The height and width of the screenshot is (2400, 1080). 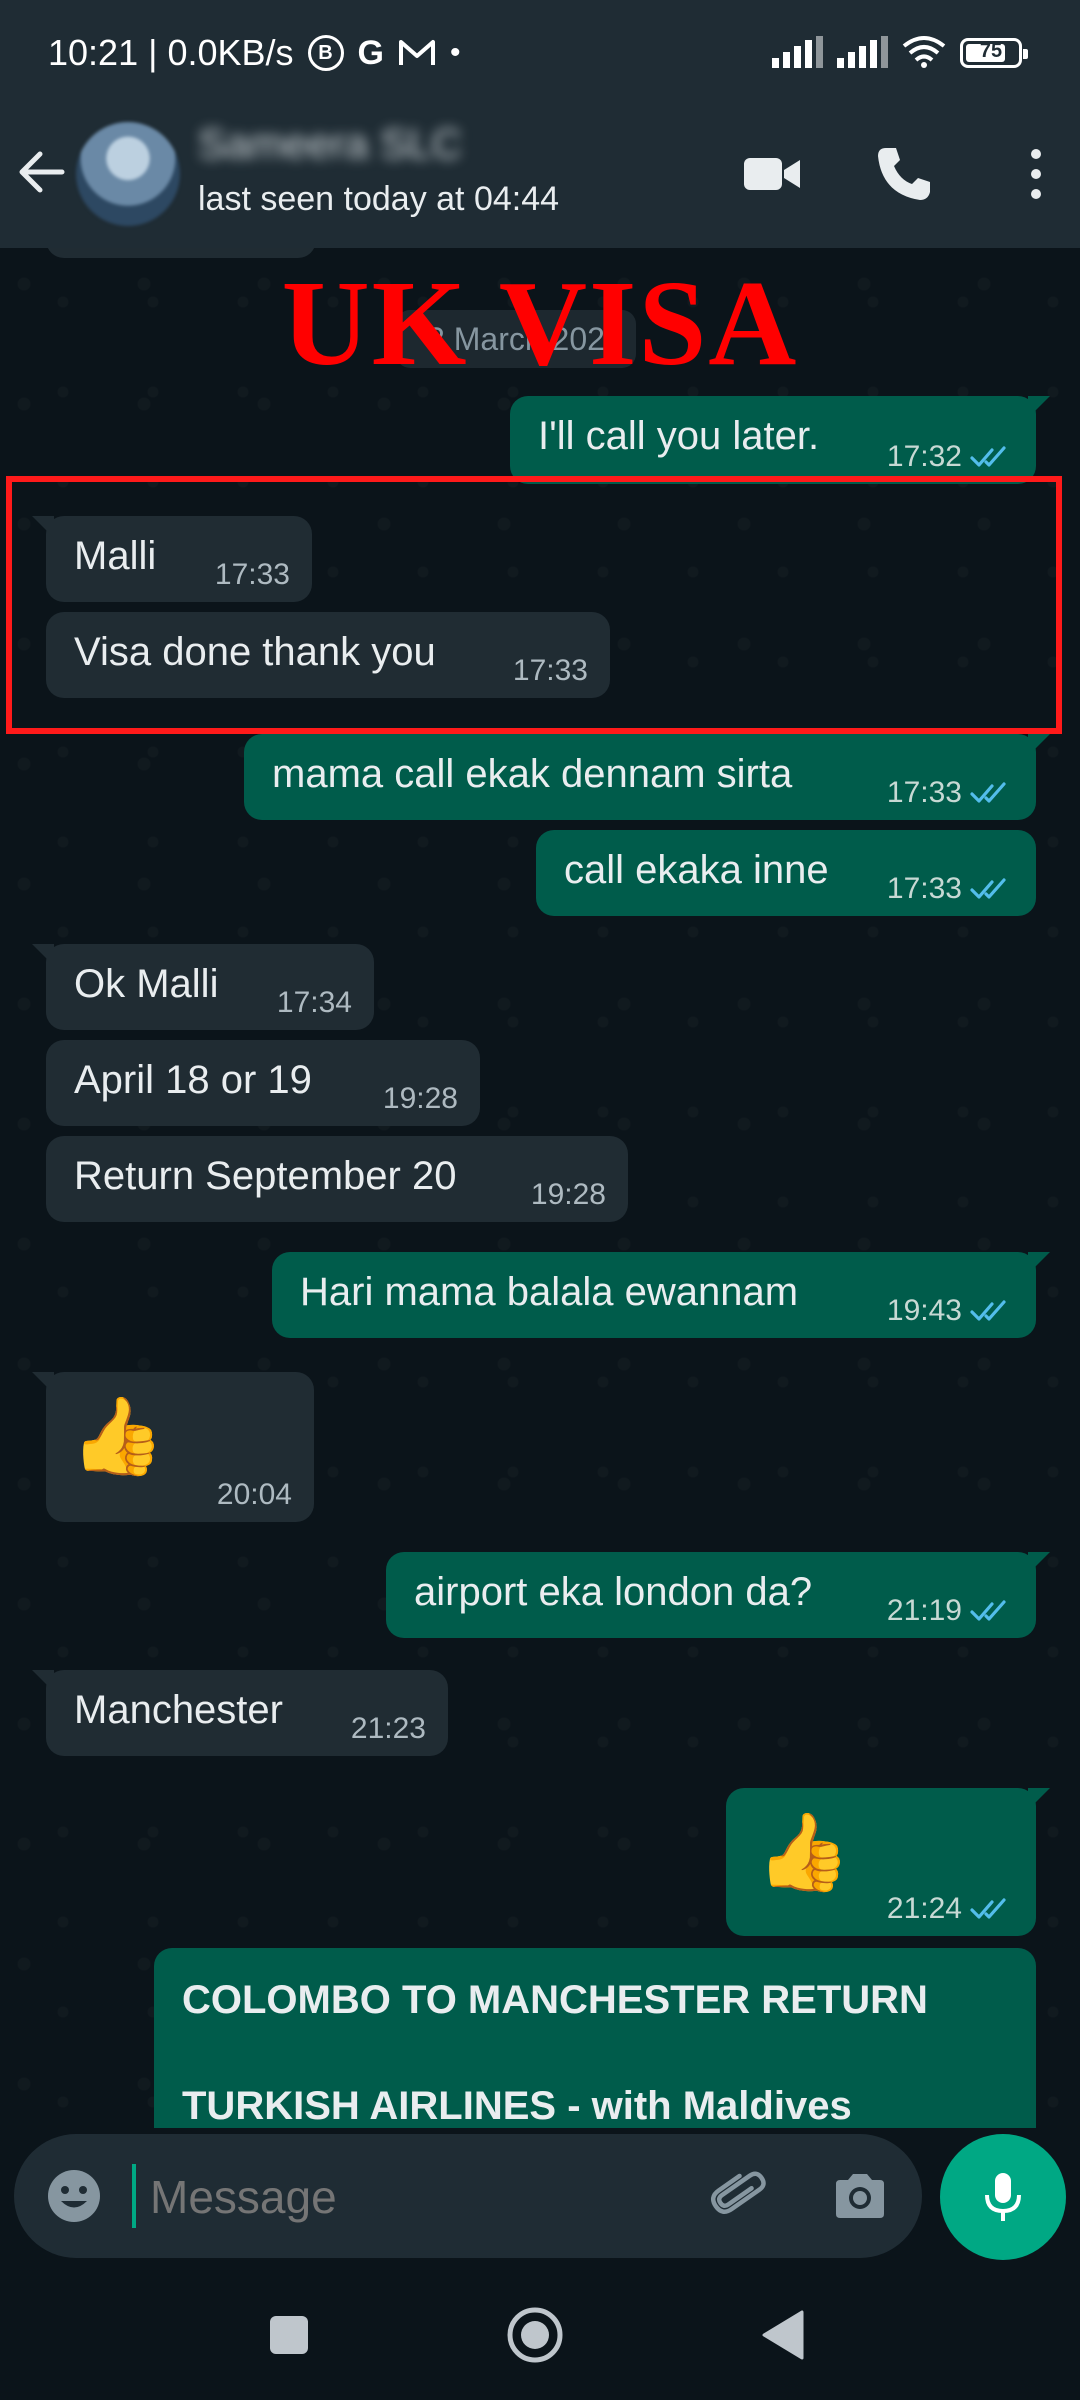 What do you see at coordinates (74, 2196) in the screenshot?
I see `emoji-icon` at bounding box center [74, 2196].